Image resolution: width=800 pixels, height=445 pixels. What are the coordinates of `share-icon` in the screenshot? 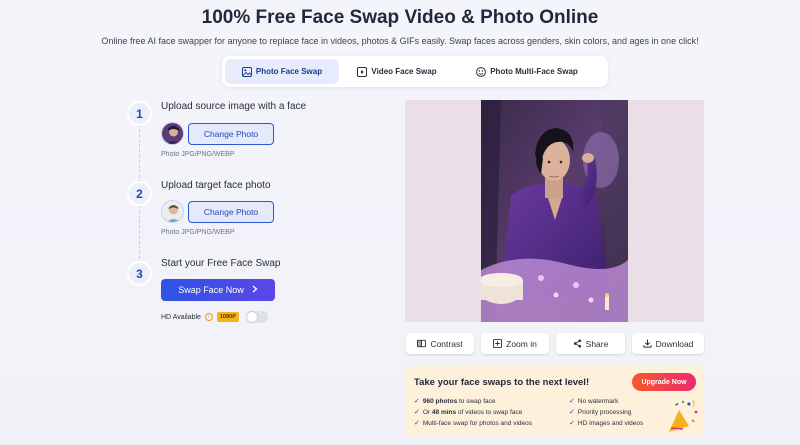 It's located at (577, 343).